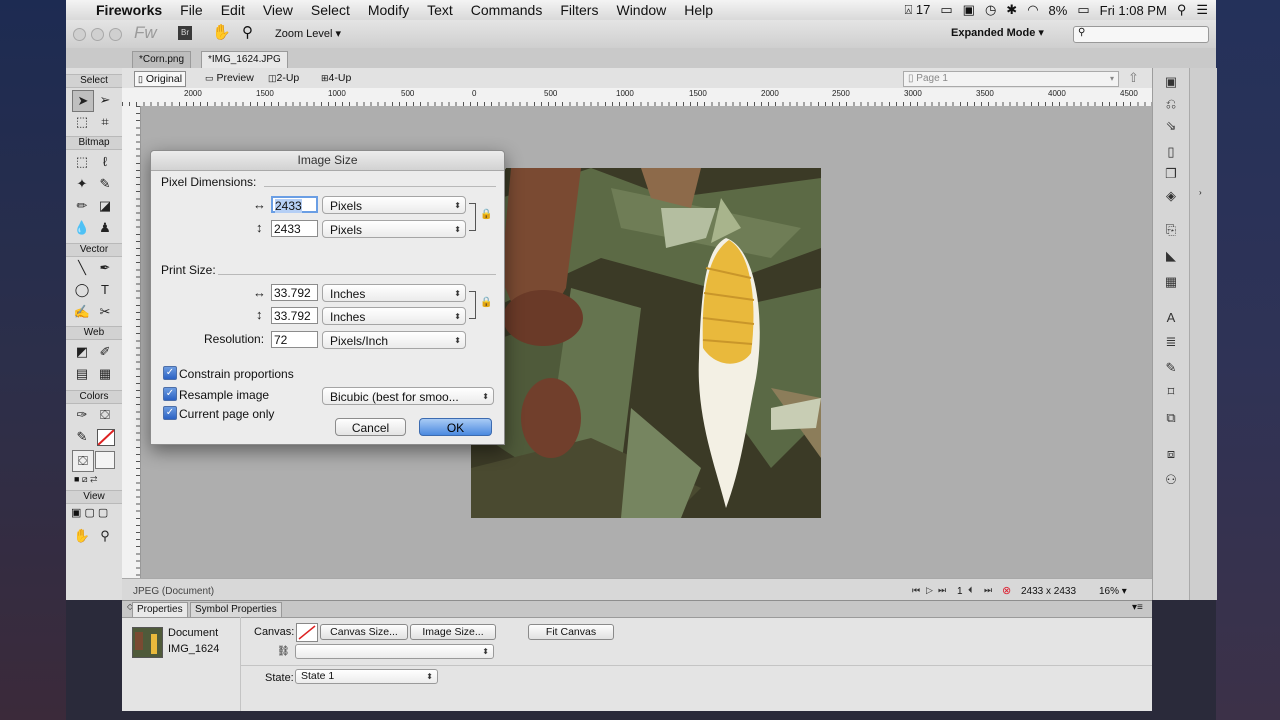 Image resolution: width=1280 pixels, height=720 pixels. What do you see at coordinates (1171, 196) in the screenshot?
I see `layers-panel-icon: ◈` at bounding box center [1171, 196].